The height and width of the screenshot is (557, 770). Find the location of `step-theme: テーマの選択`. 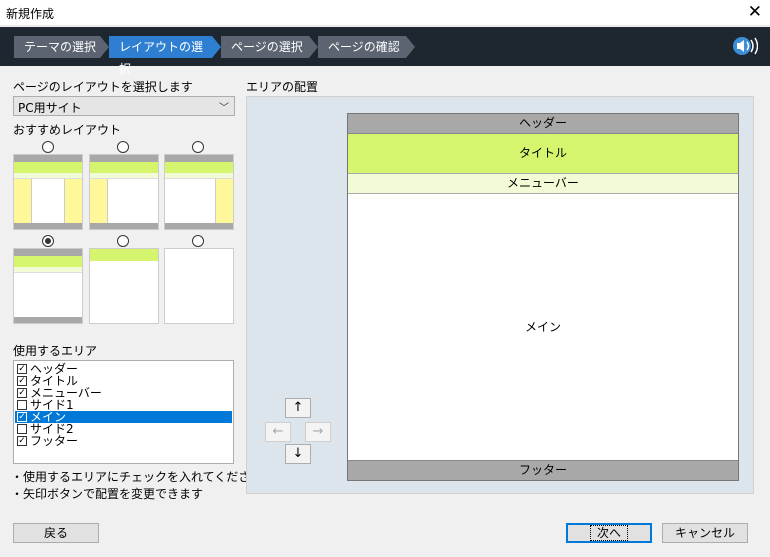

step-theme: テーマの選択 is located at coordinates (61, 47).